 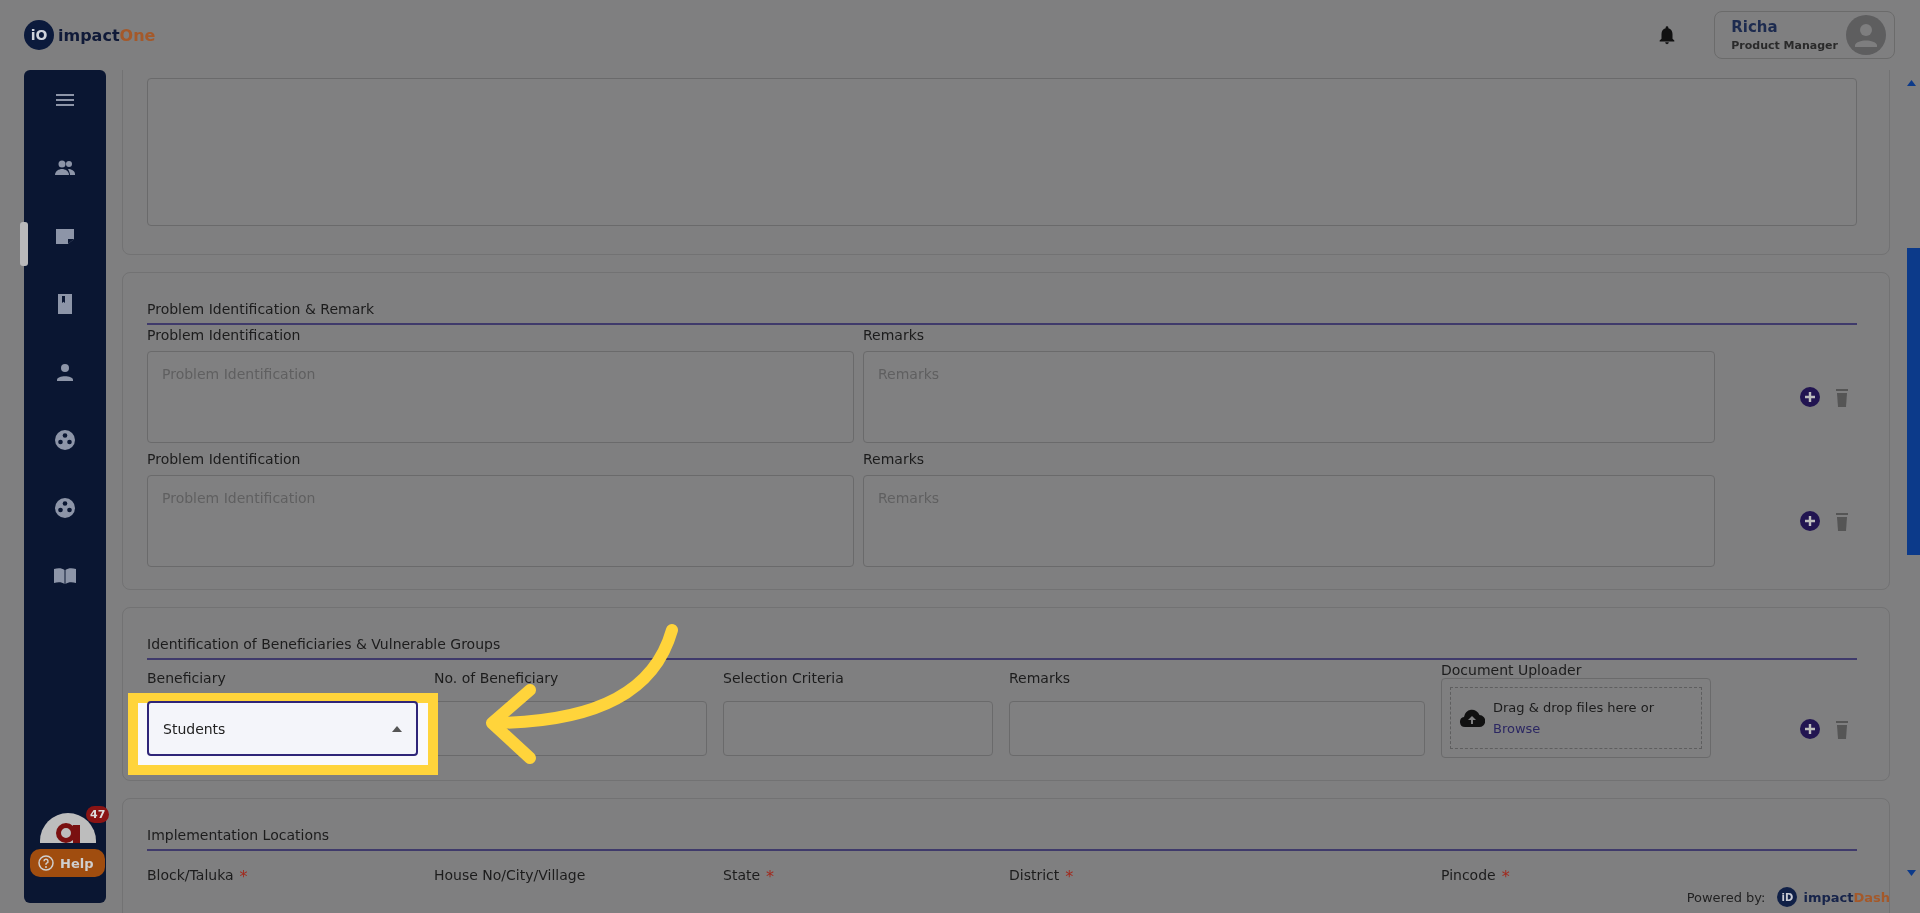 What do you see at coordinates (187, 679) in the screenshot?
I see `field-label: Beneficiary` at bounding box center [187, 679].